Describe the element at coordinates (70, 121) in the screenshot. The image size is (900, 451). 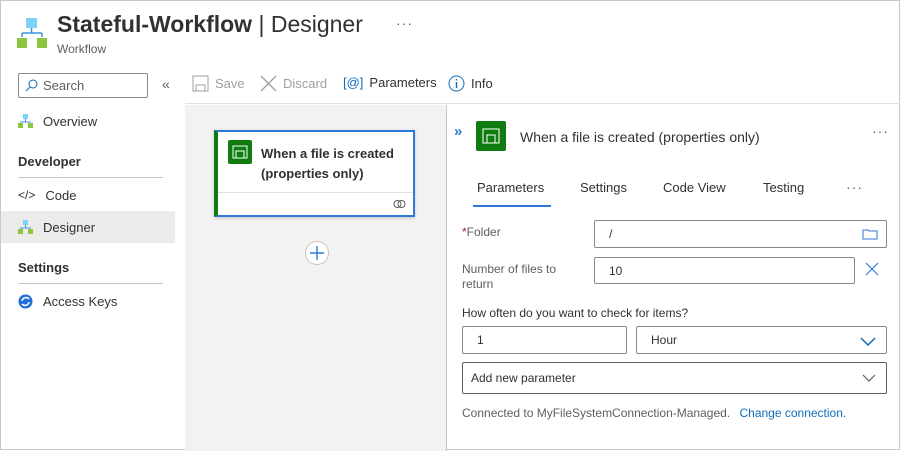
I see `sidebar-item-label: Overview` at that location.